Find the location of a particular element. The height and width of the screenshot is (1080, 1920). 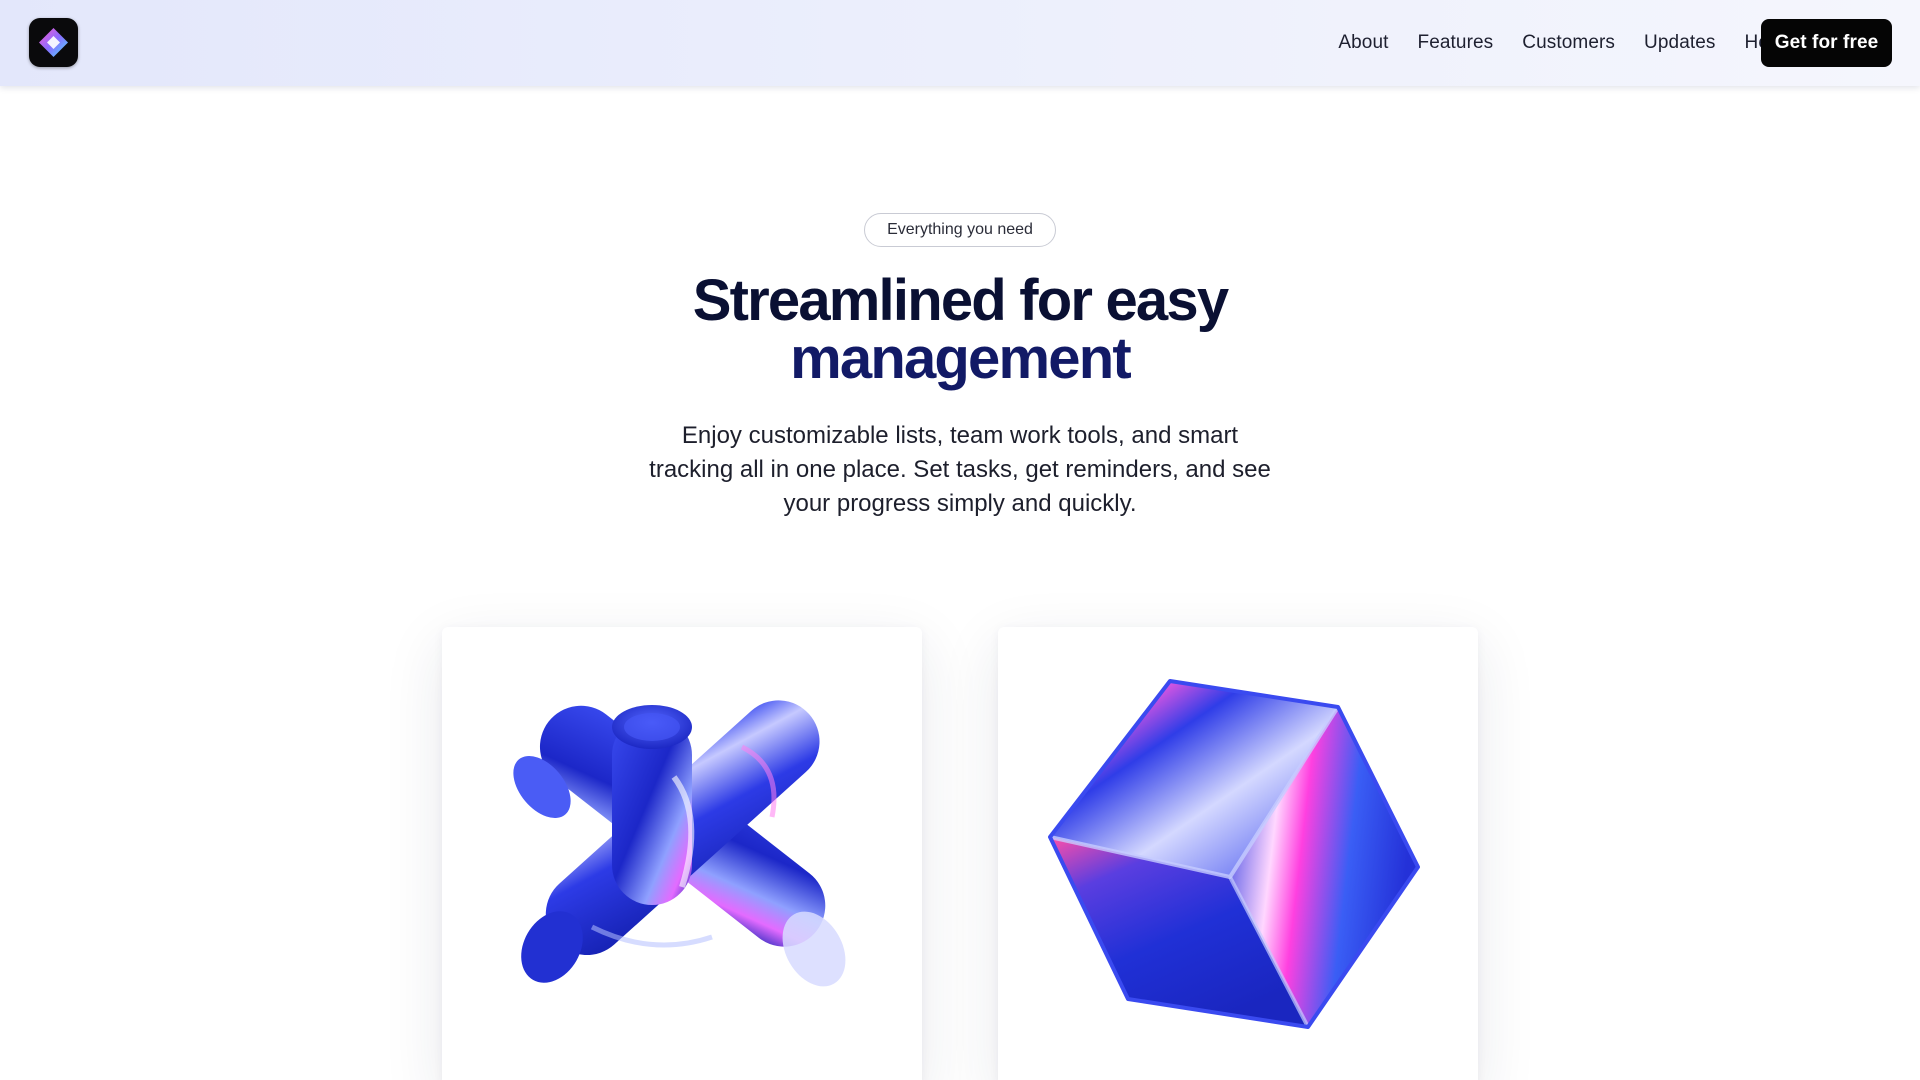

page-title-line-1: Streamlined for easy is located at coordinates (960, 300).